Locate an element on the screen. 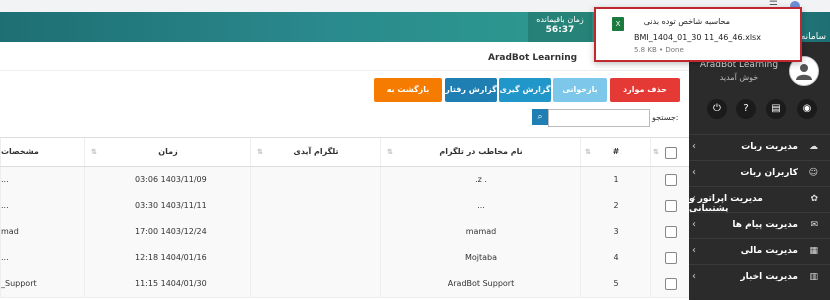 The height and width of the screenshot is (300, 830). row-index: 2 is located at coordinates (615, 206).